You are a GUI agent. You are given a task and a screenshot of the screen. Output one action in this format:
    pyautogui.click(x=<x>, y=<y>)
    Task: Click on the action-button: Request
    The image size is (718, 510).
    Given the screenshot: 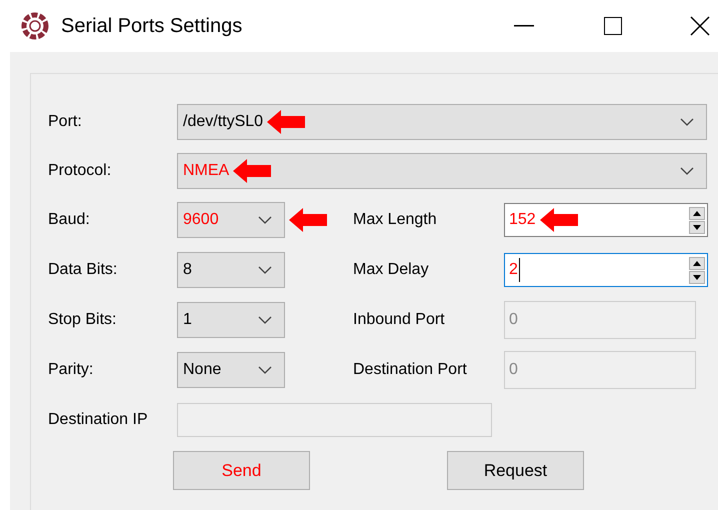 What is the action you would take?
    pyautogui.click(x=515, y=470)
    